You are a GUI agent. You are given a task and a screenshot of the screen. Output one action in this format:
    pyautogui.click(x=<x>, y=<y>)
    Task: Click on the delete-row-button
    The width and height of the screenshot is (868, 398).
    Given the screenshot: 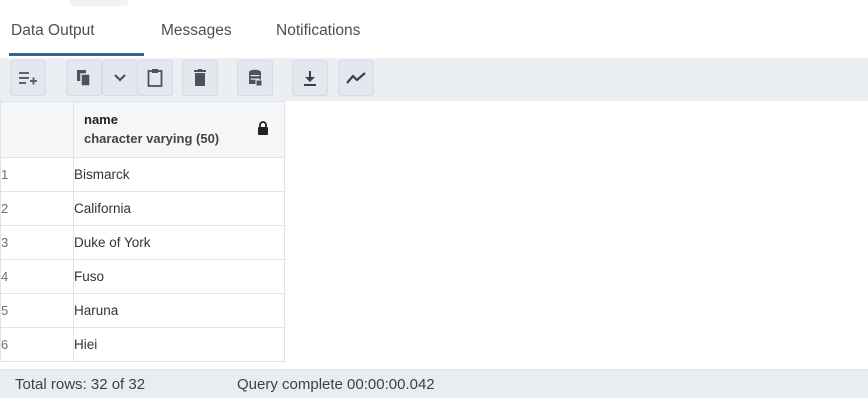 What is the action you would take?
    pyautogui.click(x=200, y=78)
    